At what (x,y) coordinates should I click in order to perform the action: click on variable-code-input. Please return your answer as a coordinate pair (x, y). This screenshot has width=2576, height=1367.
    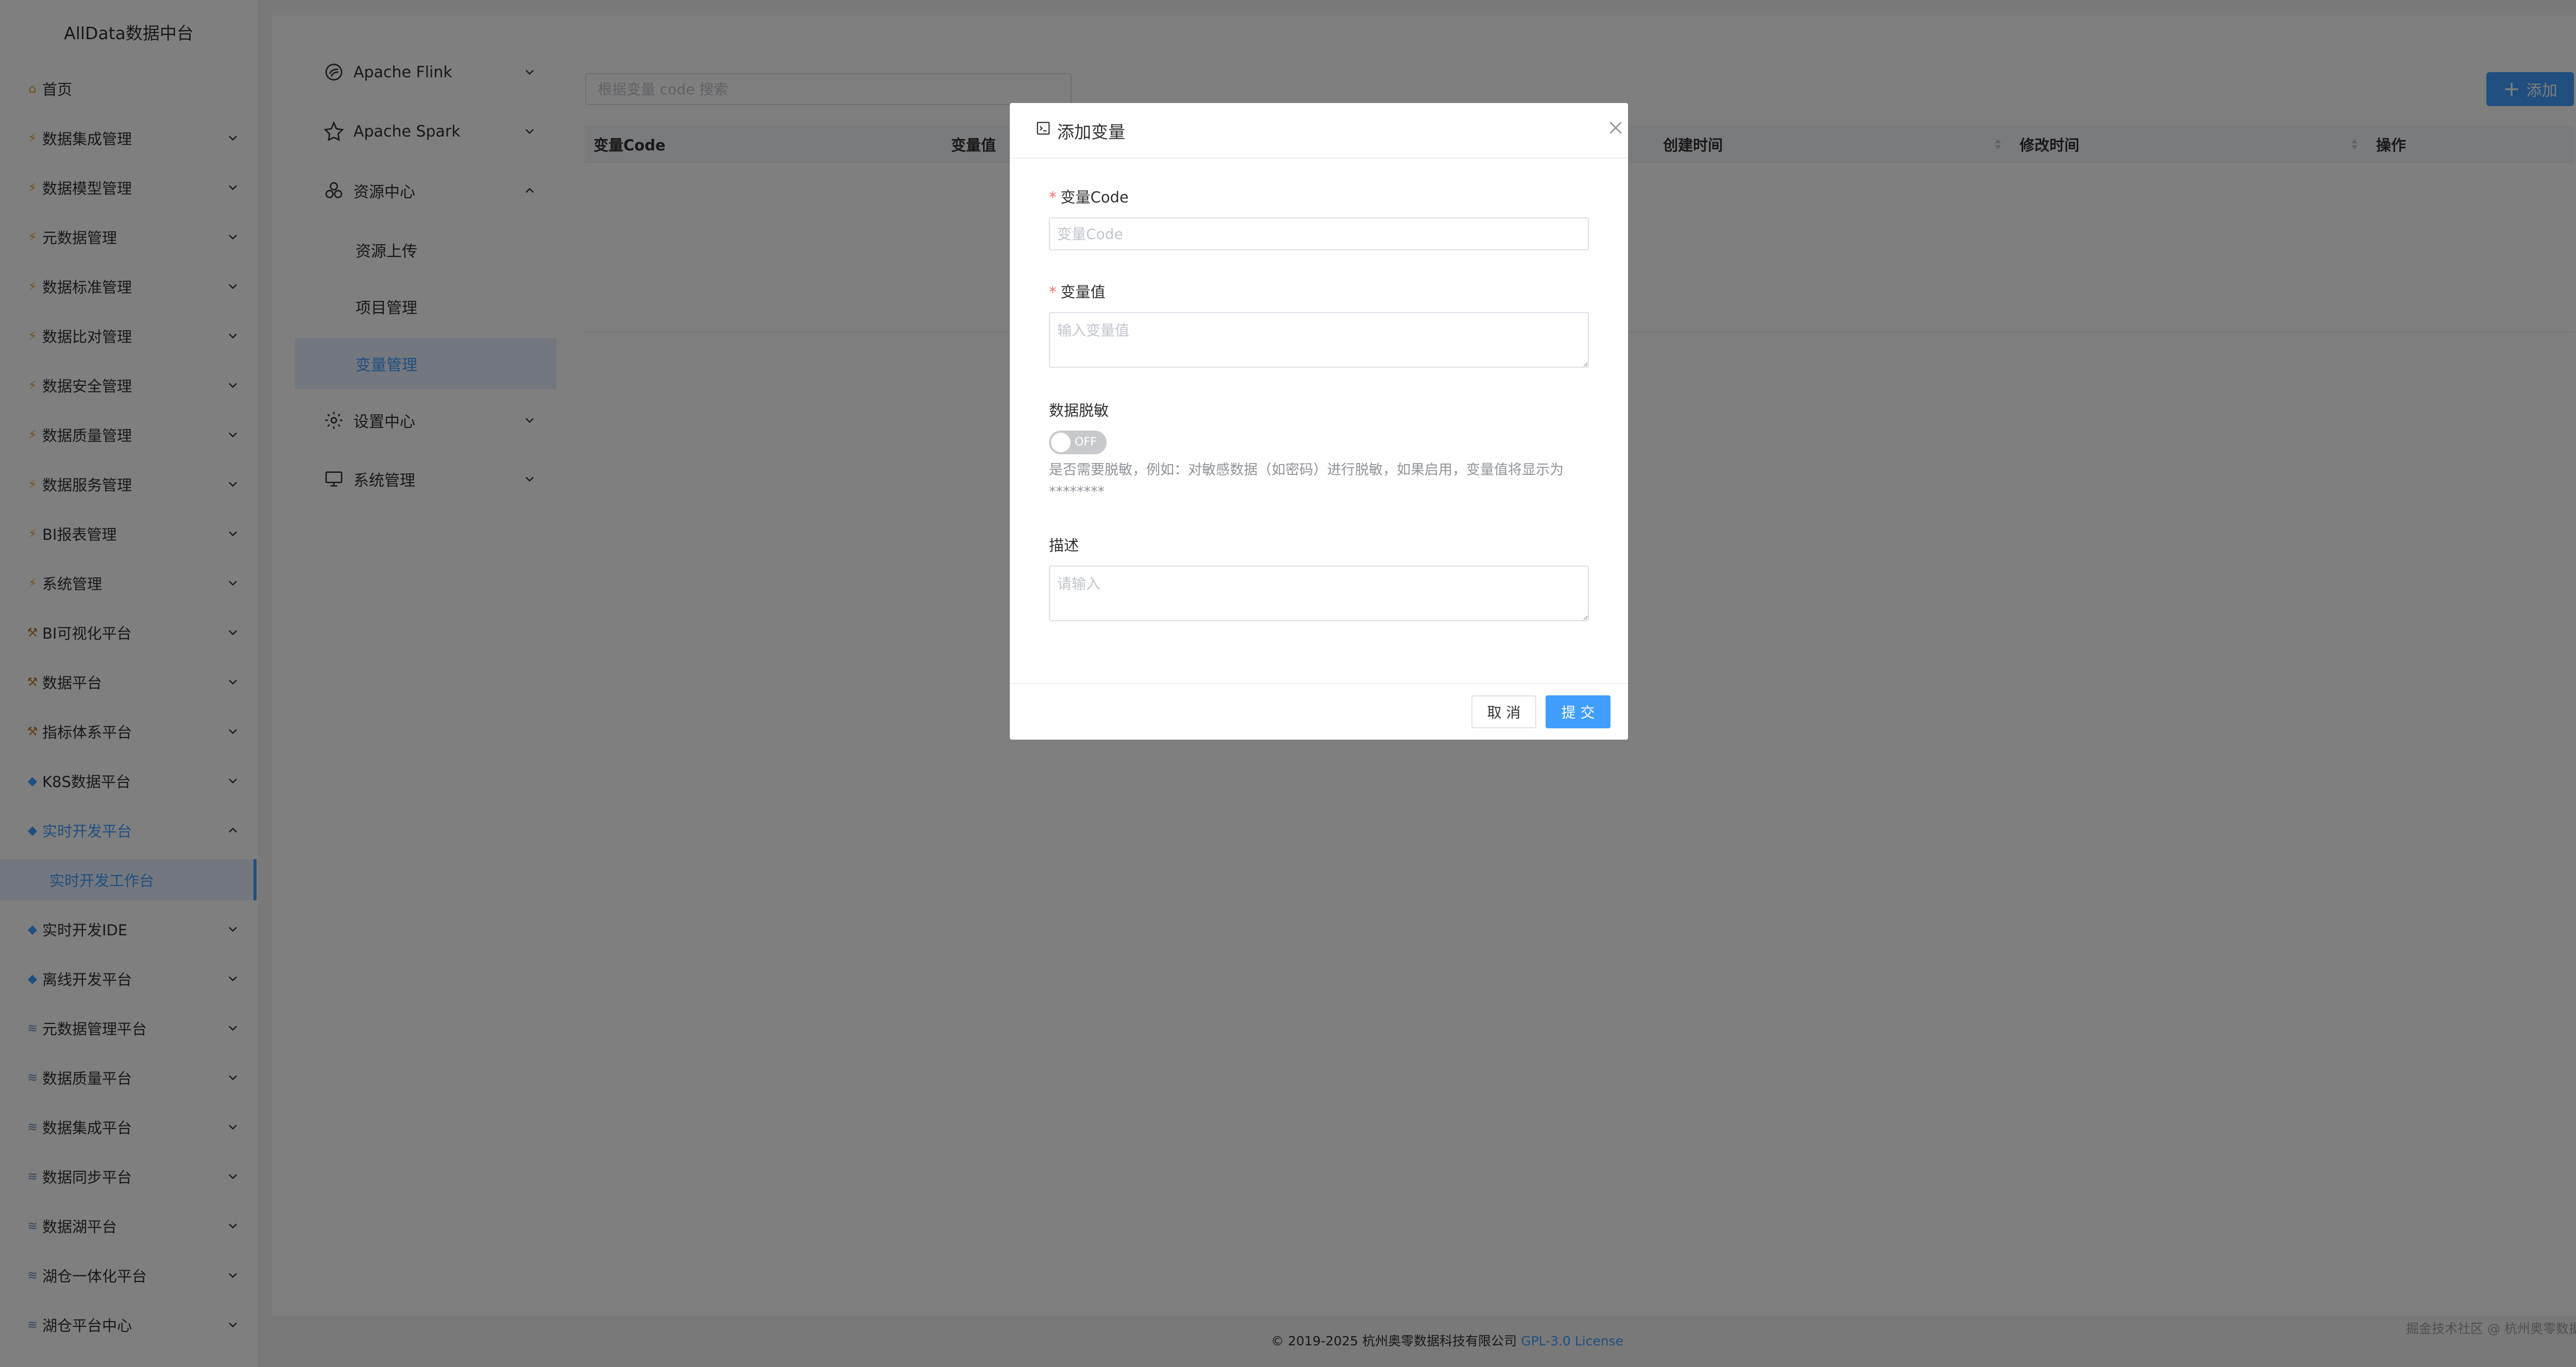
    Looking at the image, I should click on (1319, 234).